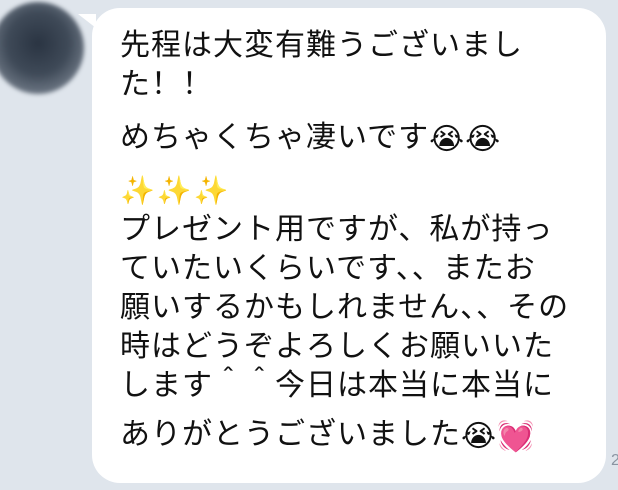  What do you see at coordinates (328, 268) in the screenshot?
I see `message-line: ていたいくらいです、、またお` at bounding box center [328, 268].